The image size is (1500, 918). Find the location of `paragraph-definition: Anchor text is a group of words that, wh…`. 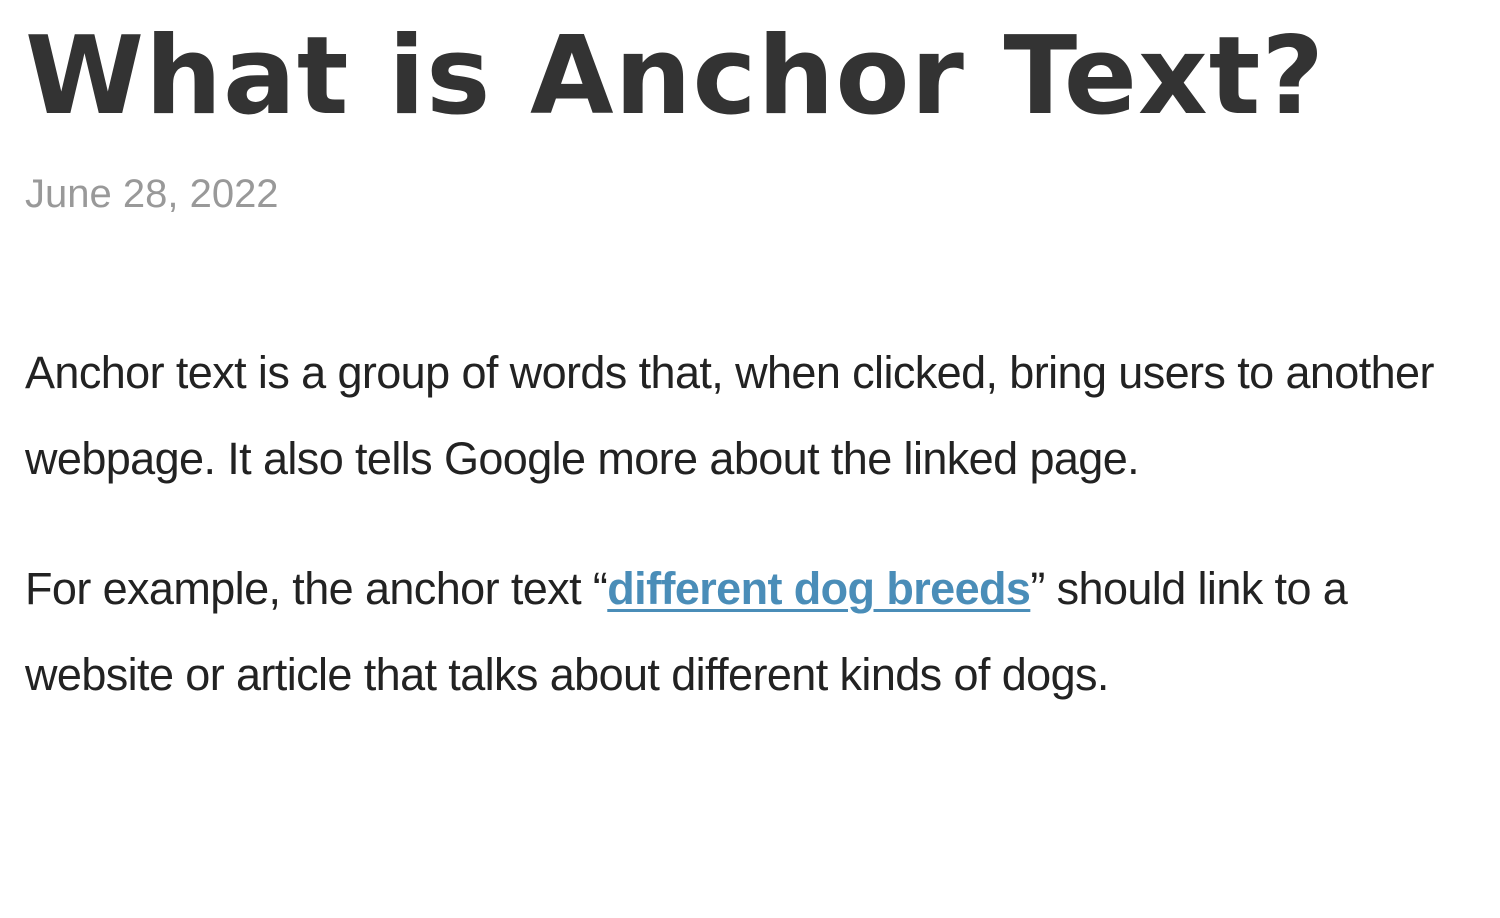

paragraph-definition: Anchor text is a group of words that, wh… is located at coordinates (729, 415).